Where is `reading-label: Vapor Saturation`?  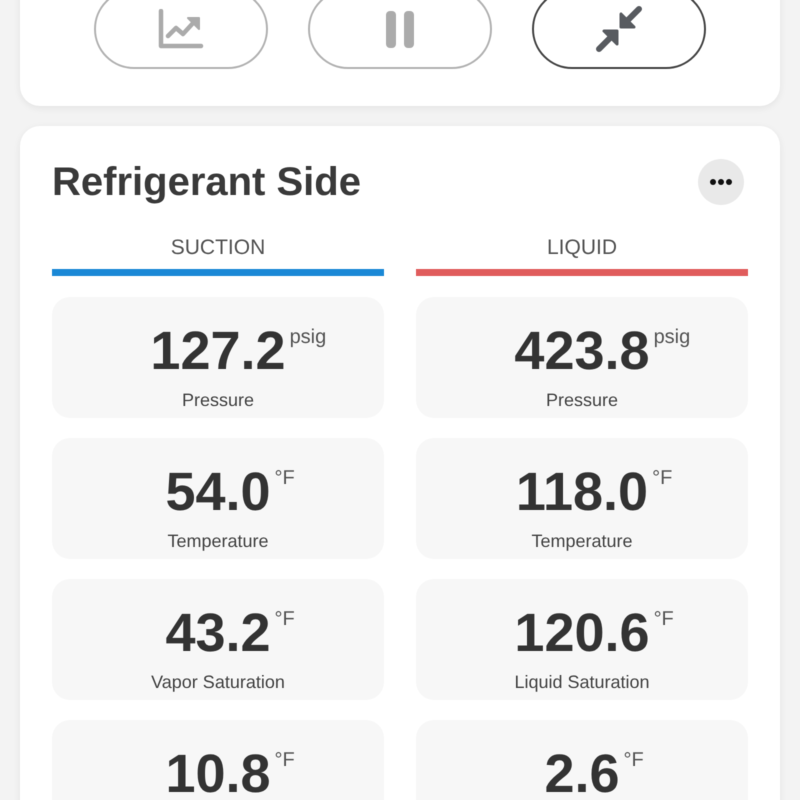
reading-label: Vapor Saturation is located at coordinates (218, 682).